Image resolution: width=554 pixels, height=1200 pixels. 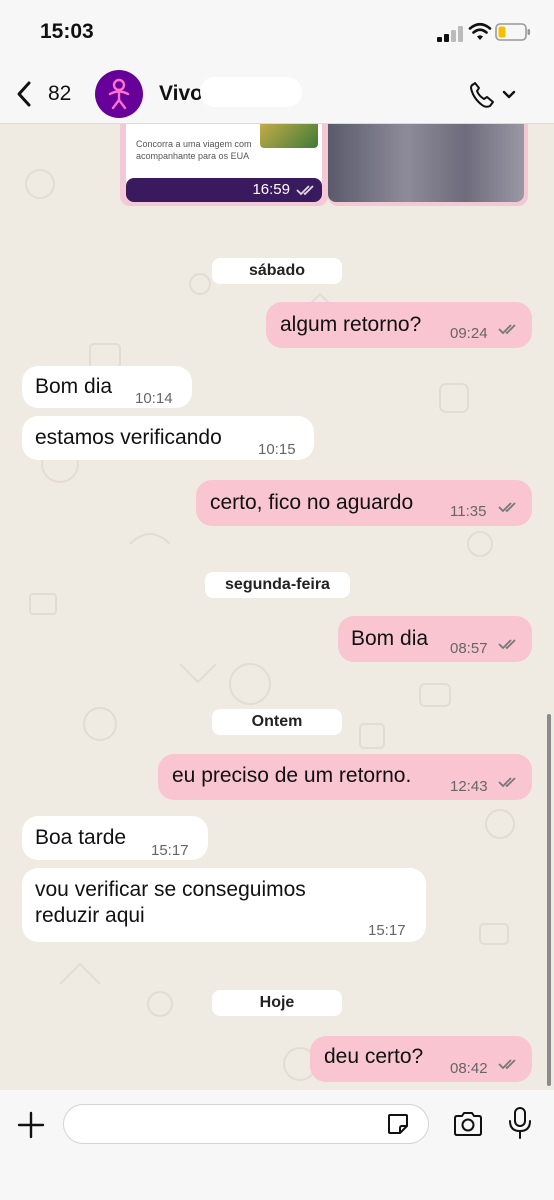 I want to click on redacted-area, so click(x=251, y=92).